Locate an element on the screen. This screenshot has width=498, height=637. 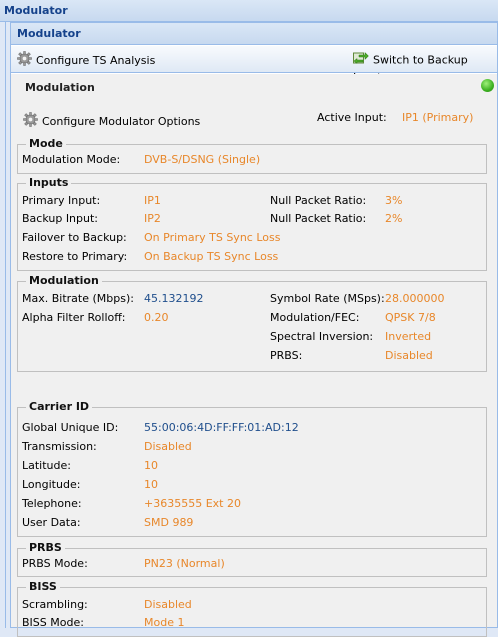
longitude-label: Longitude: is located at coordinates (51, 484).